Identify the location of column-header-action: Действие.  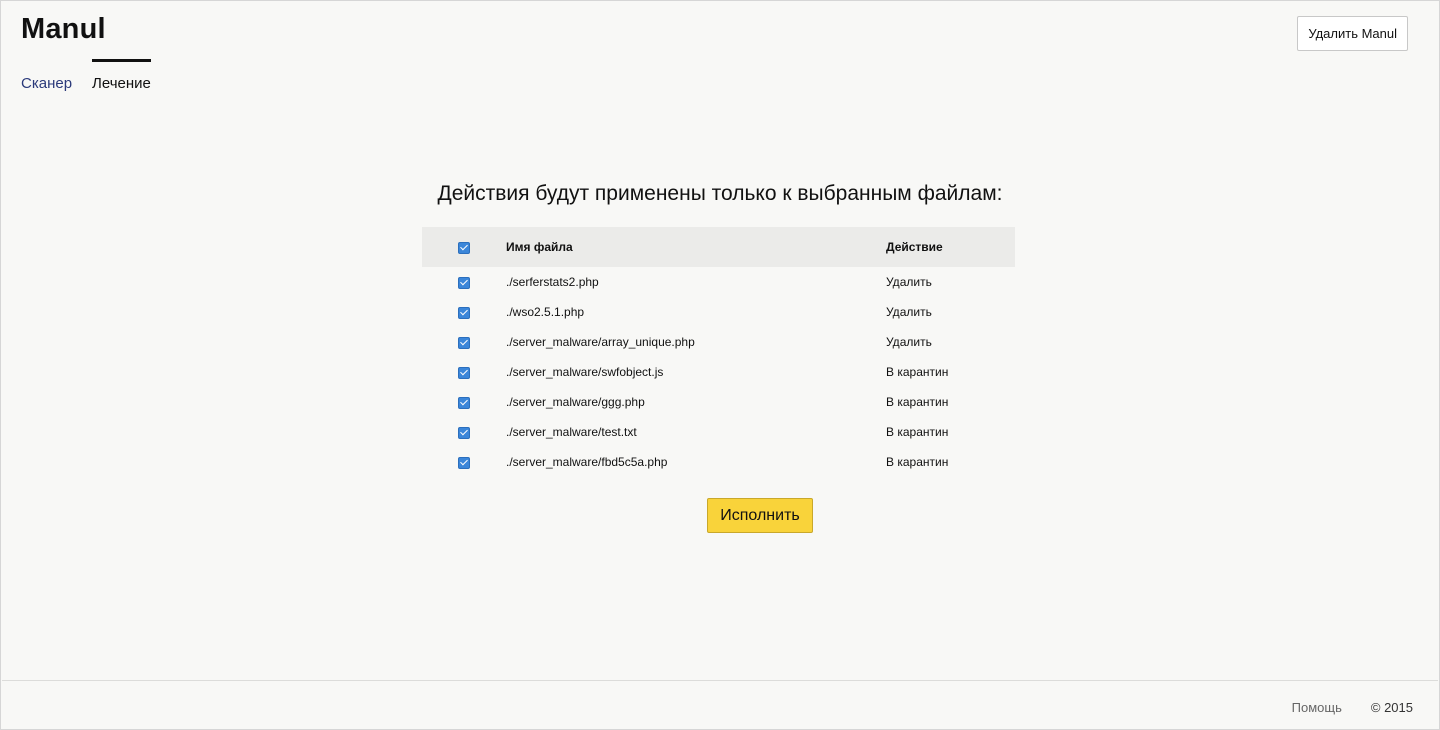
(914, 247).